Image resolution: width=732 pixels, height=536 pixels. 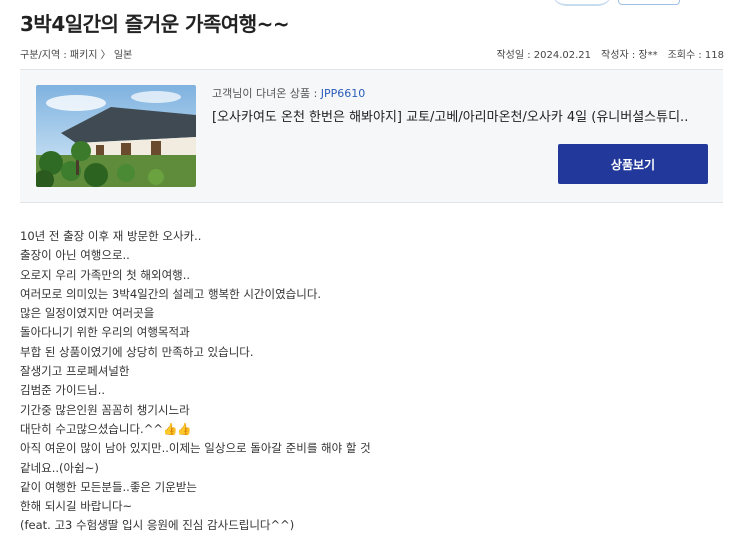 I want to click on review-line: 오로지 우리 가족만의 첫 해외여행.., so click(x=105, y=274).